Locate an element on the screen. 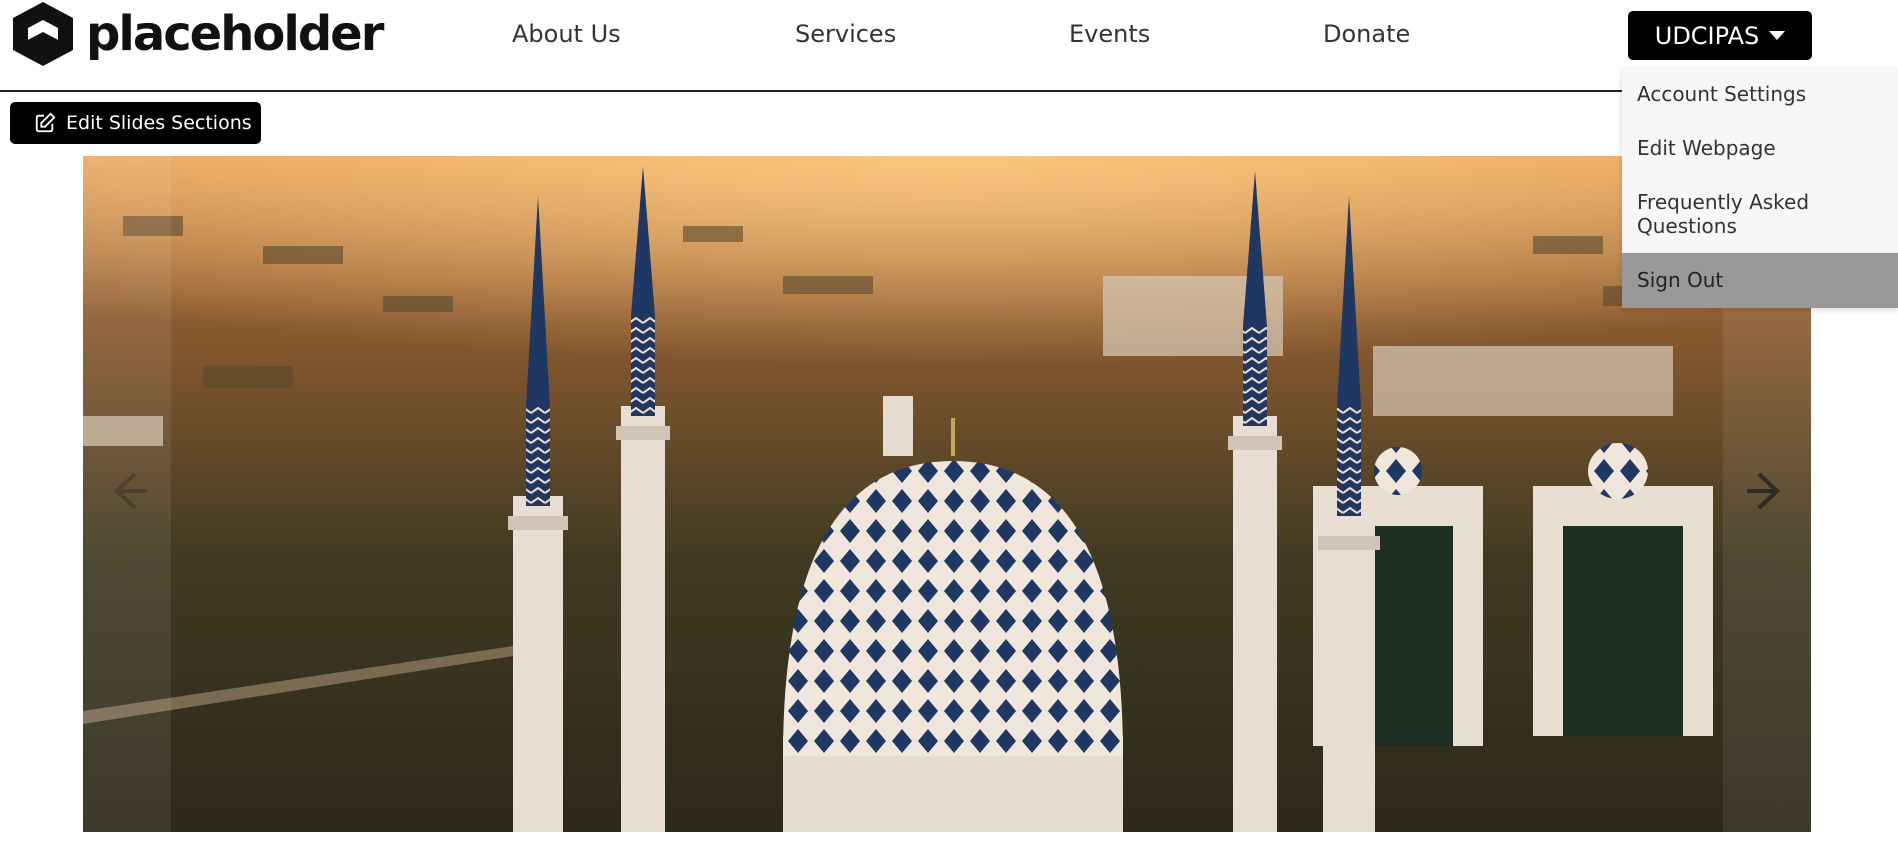 This screenshot has height=862, width=1898. menu-item-faq: Frequently Asked Questions is located at coordinates (1722, 214).